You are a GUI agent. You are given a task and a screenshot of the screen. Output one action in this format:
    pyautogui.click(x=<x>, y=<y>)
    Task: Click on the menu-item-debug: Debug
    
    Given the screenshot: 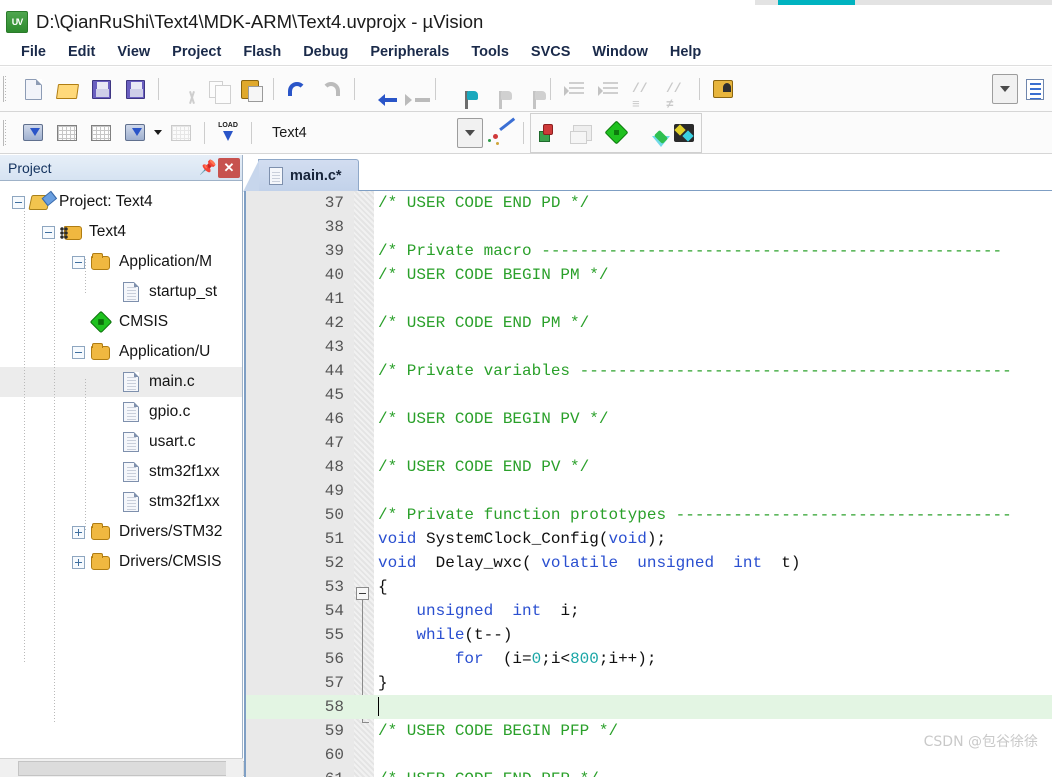 What is the action you would take?
    pyautogui.click(x=325, y=52)
    